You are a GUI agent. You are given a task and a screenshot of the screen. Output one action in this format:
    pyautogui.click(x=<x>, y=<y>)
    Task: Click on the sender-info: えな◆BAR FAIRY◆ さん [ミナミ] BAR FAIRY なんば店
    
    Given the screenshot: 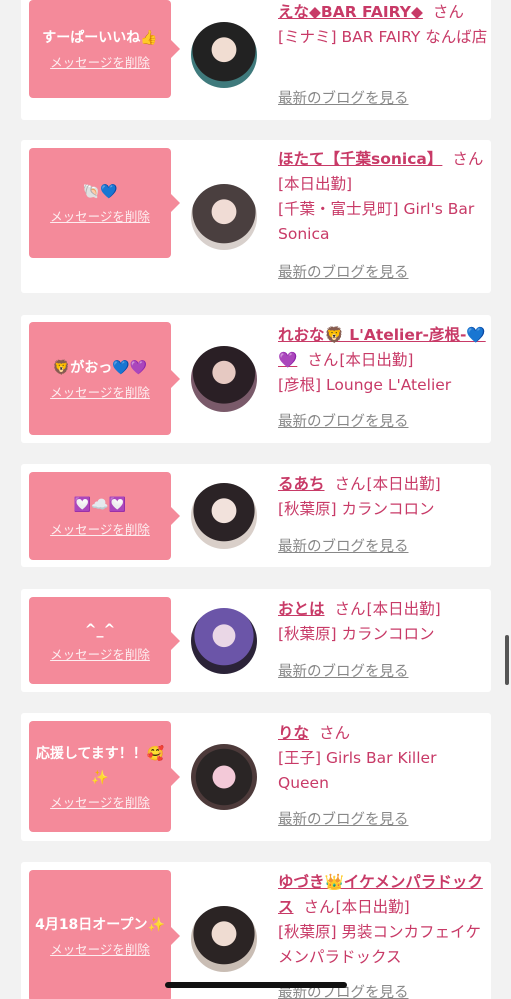 What is the action you would take?
    pyautogui.click(x=383, y=25)
    